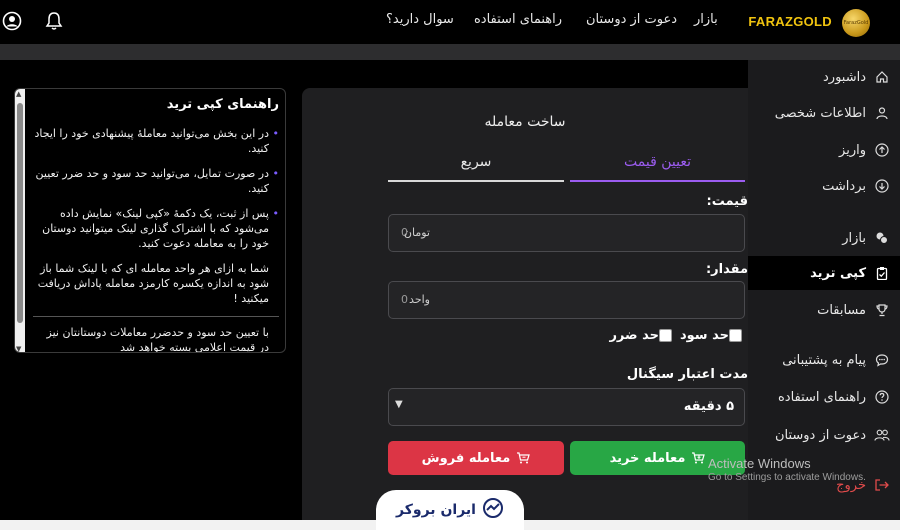 The width and height of the screenshot is (900, 530). I want to click on arrow-down-circle-icon, so click(882, 186).